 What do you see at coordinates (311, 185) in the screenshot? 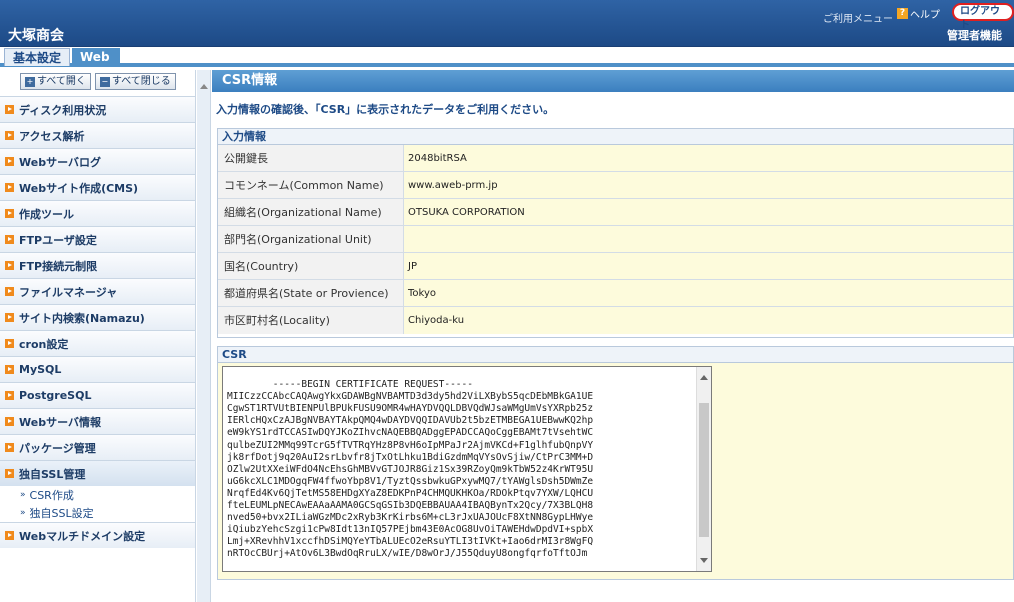
I see `info-label: コモンネーム(Common Name)` at bounding box center [311, 185].